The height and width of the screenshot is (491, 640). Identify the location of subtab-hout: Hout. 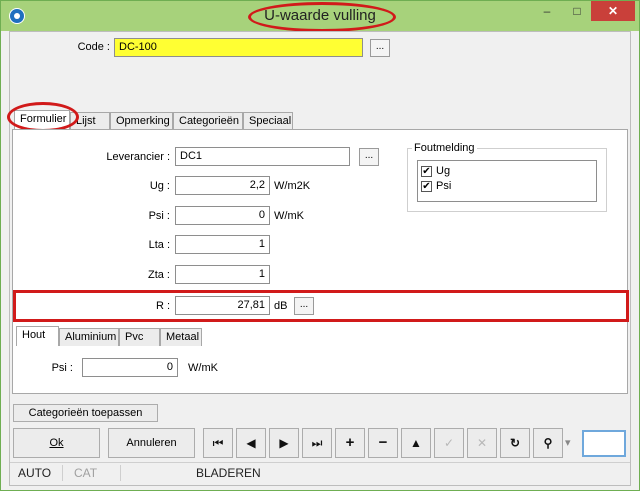
(37, 336).